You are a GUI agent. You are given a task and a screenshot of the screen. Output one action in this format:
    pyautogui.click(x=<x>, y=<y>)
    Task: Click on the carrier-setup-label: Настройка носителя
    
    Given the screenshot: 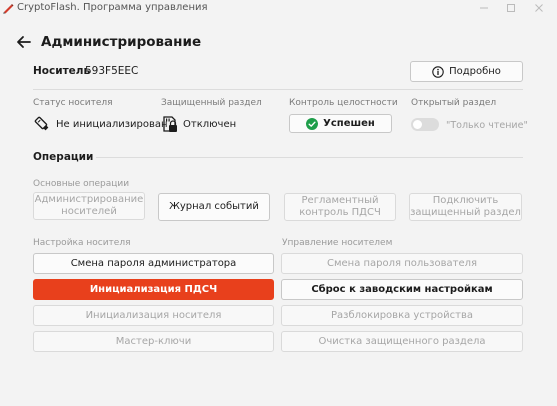 What is the action you would take?
    pyautogui.click(x=82, y=243)
    